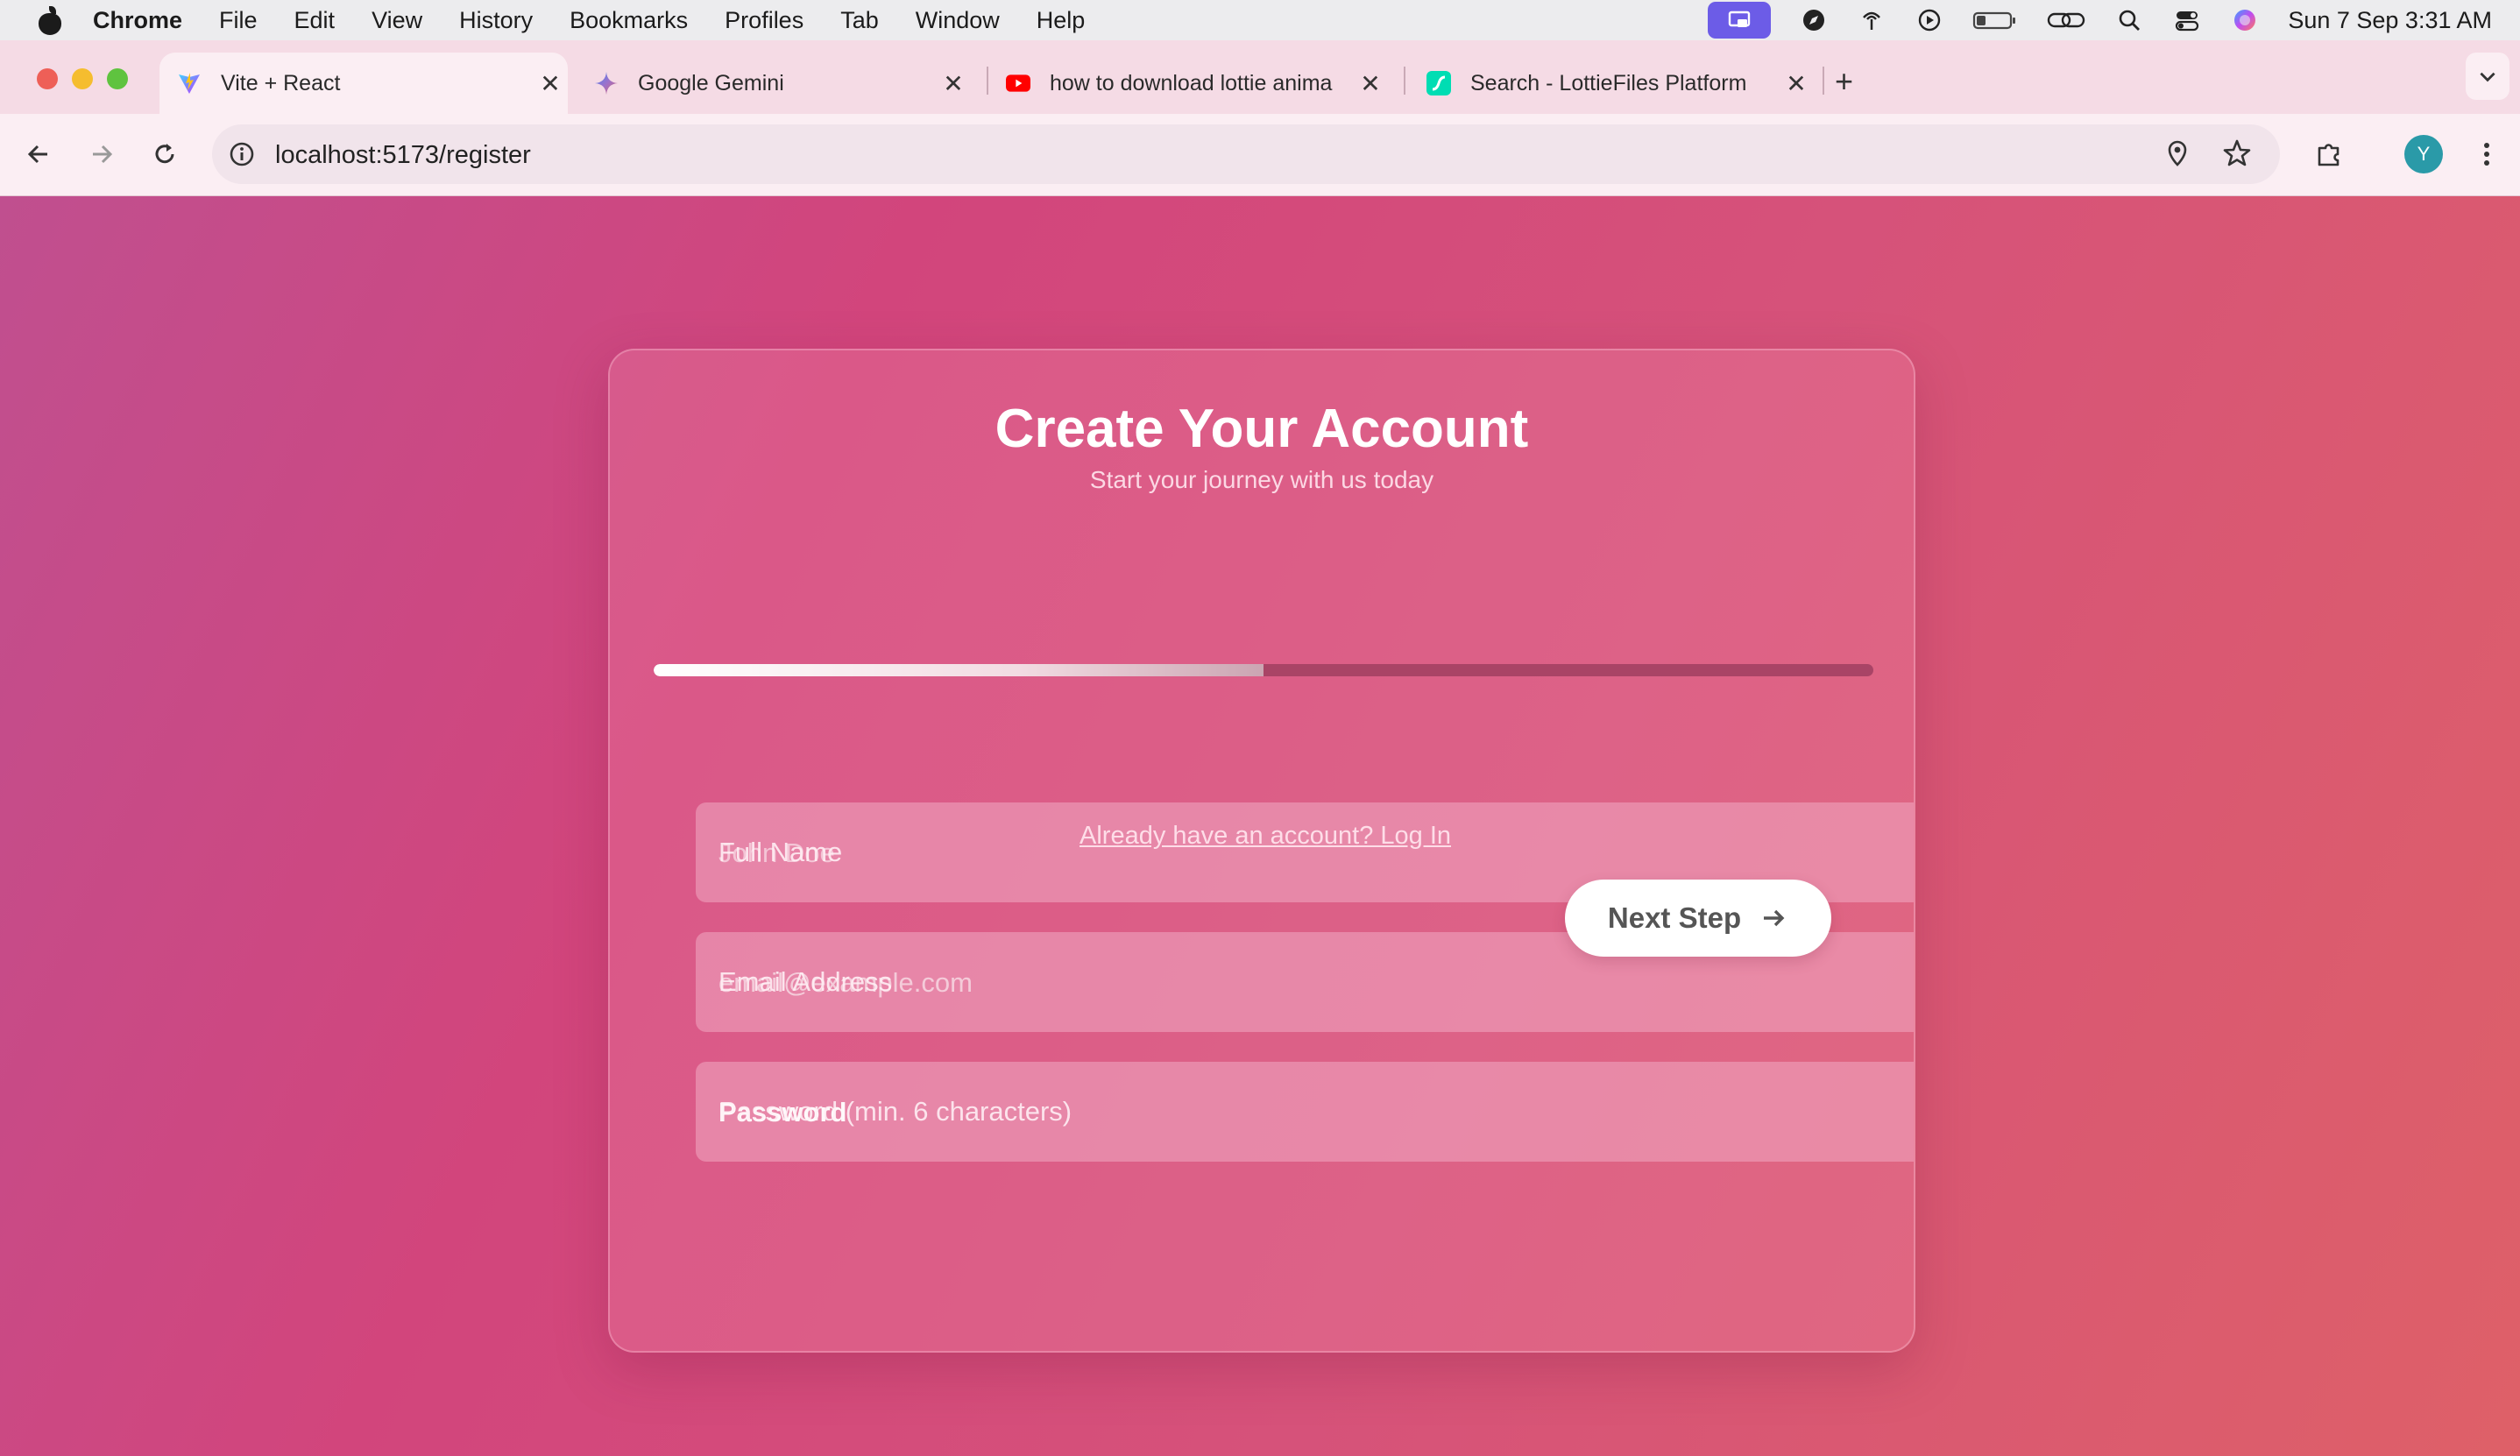 The image size is (2520, 1456). I want to click on password-field: Password, so click(1305, 1112).